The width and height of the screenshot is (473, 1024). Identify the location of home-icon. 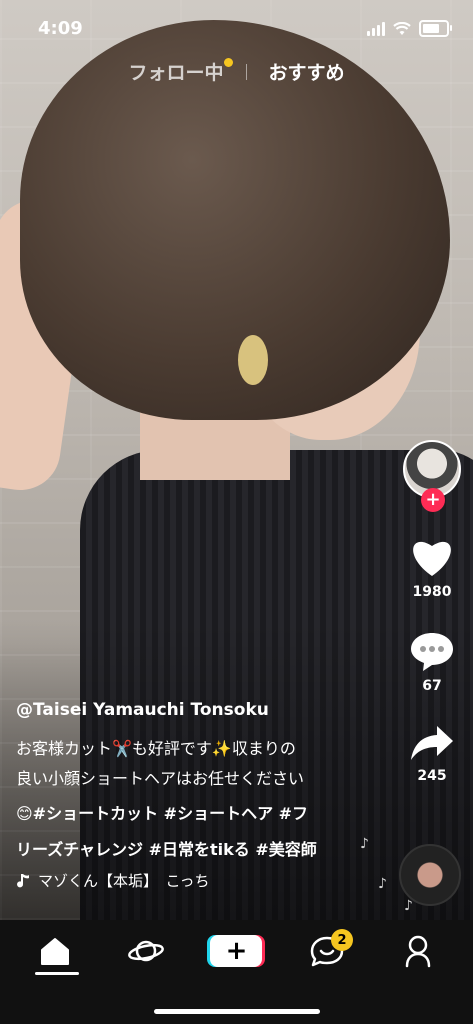
(55, 951).